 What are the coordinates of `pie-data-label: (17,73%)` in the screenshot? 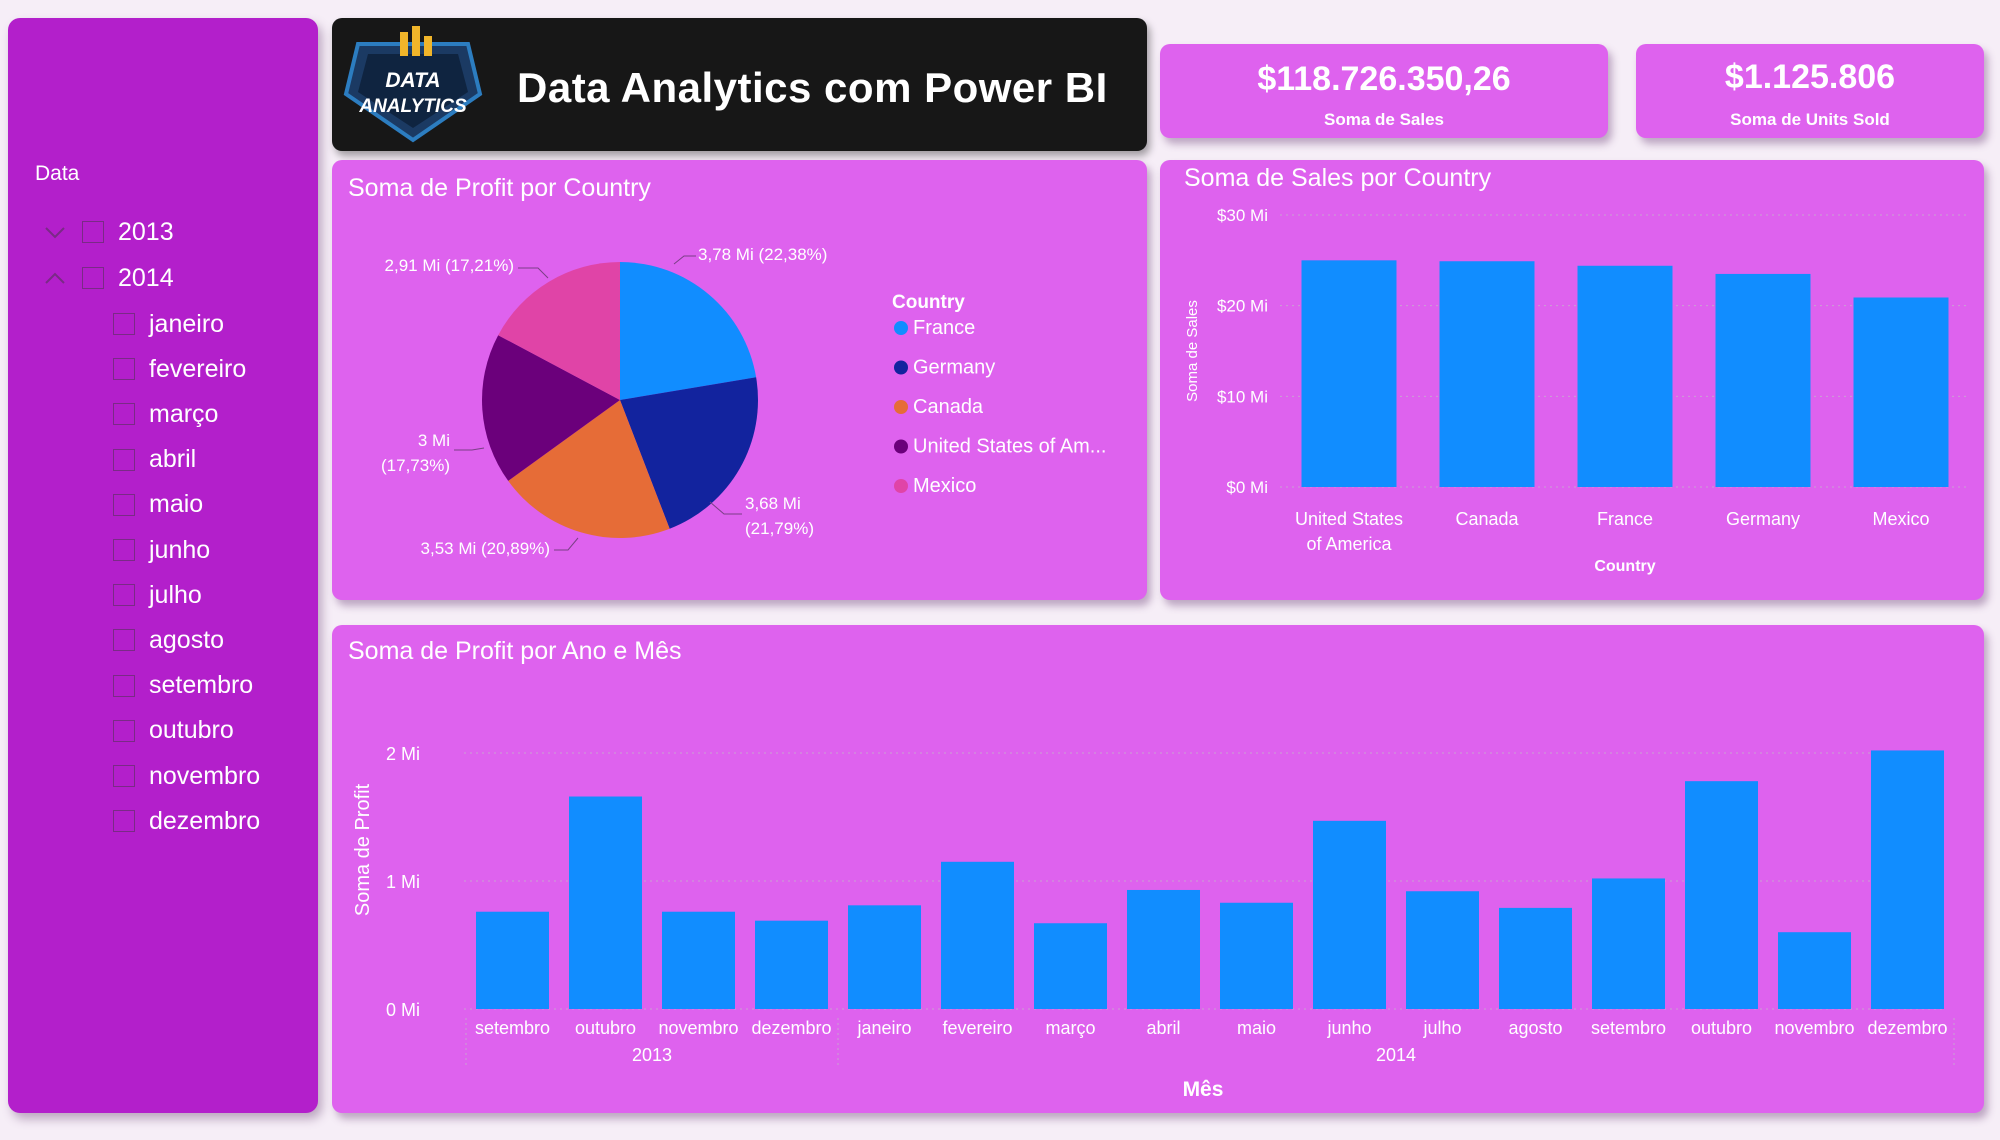 It's located at (415, 465).